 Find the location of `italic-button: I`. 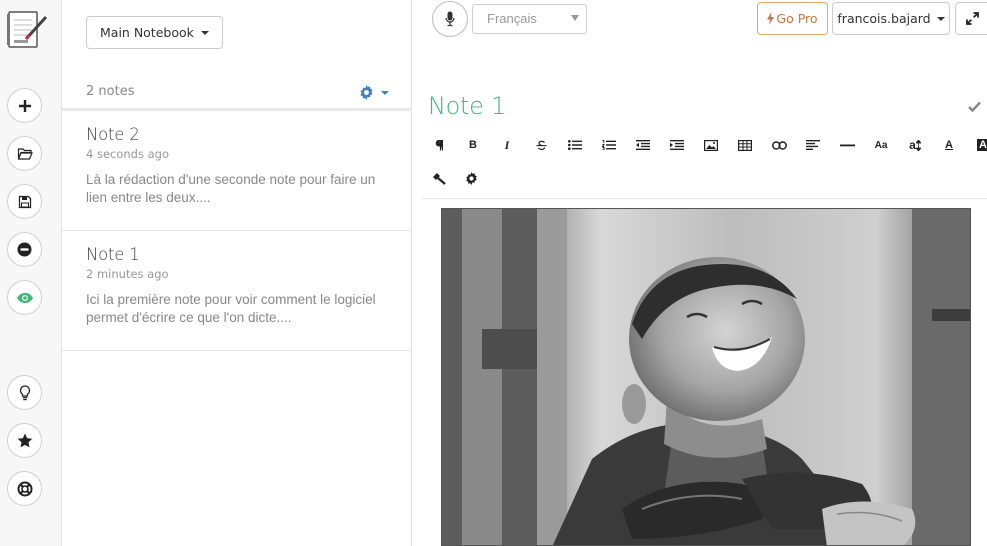

italic-button: I is located at coordinates (507, 145).